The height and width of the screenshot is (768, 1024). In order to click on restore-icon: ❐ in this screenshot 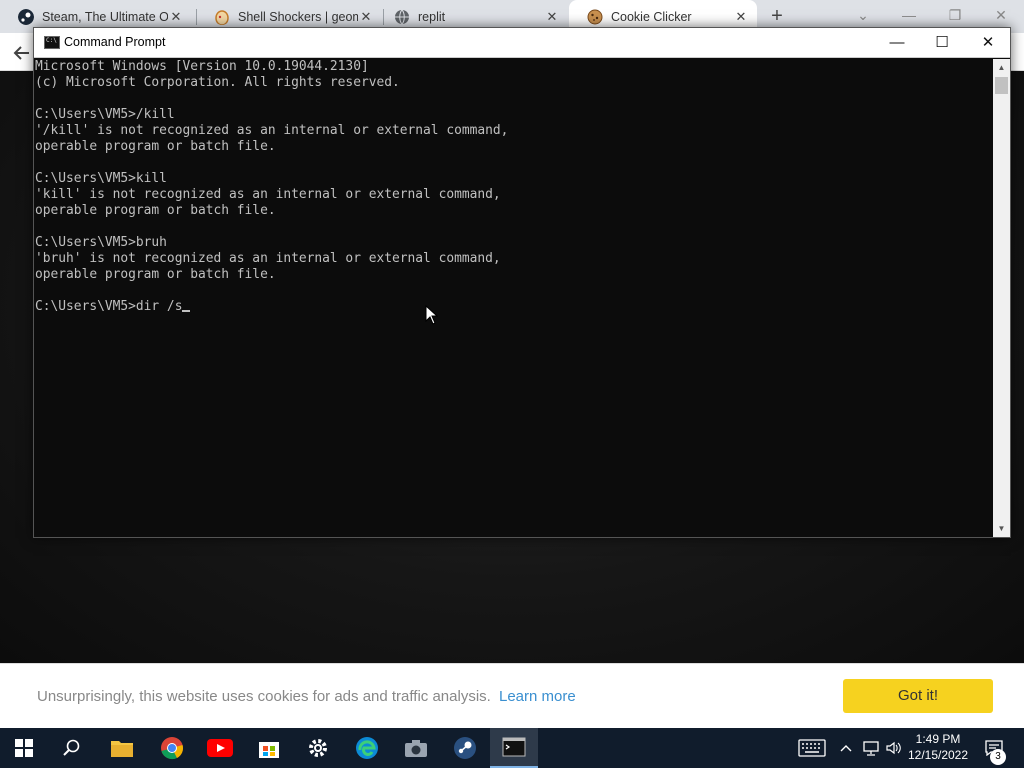, I will do `click(955, 15)`.